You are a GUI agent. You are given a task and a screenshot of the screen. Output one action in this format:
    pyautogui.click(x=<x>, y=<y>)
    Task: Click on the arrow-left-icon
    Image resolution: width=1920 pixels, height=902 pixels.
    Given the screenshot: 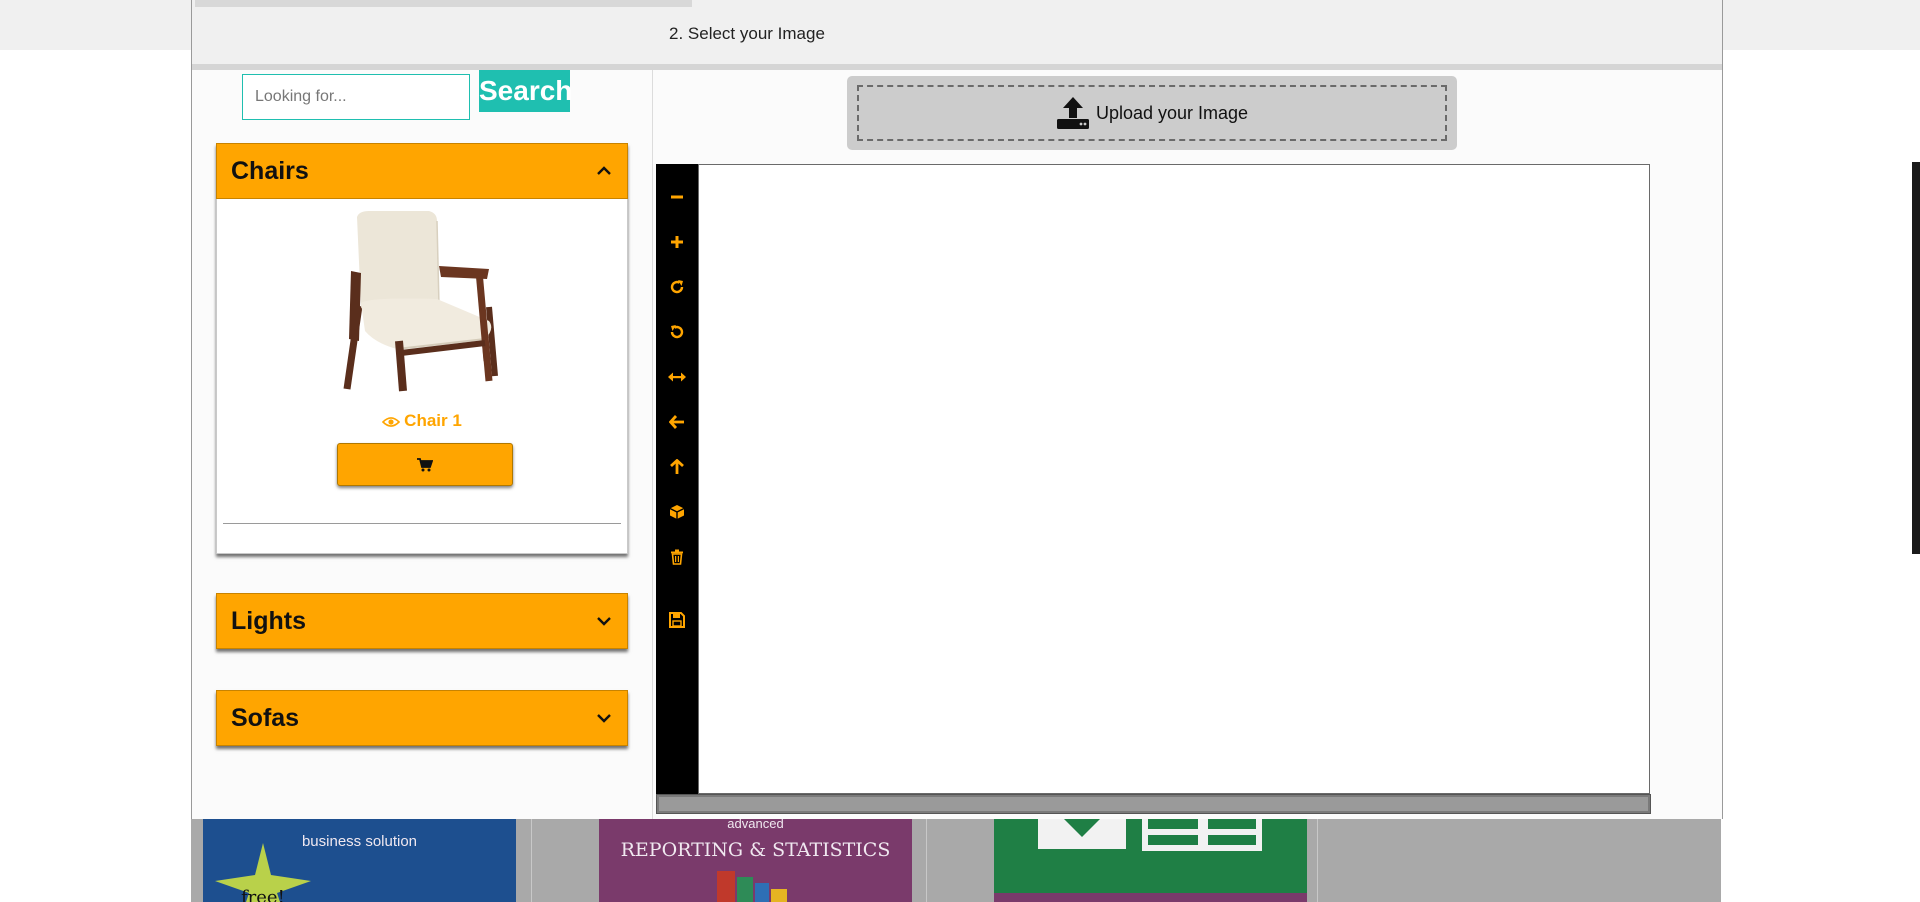 What is the action you would take?
    pyautogui.click(x=676, y=422)
    